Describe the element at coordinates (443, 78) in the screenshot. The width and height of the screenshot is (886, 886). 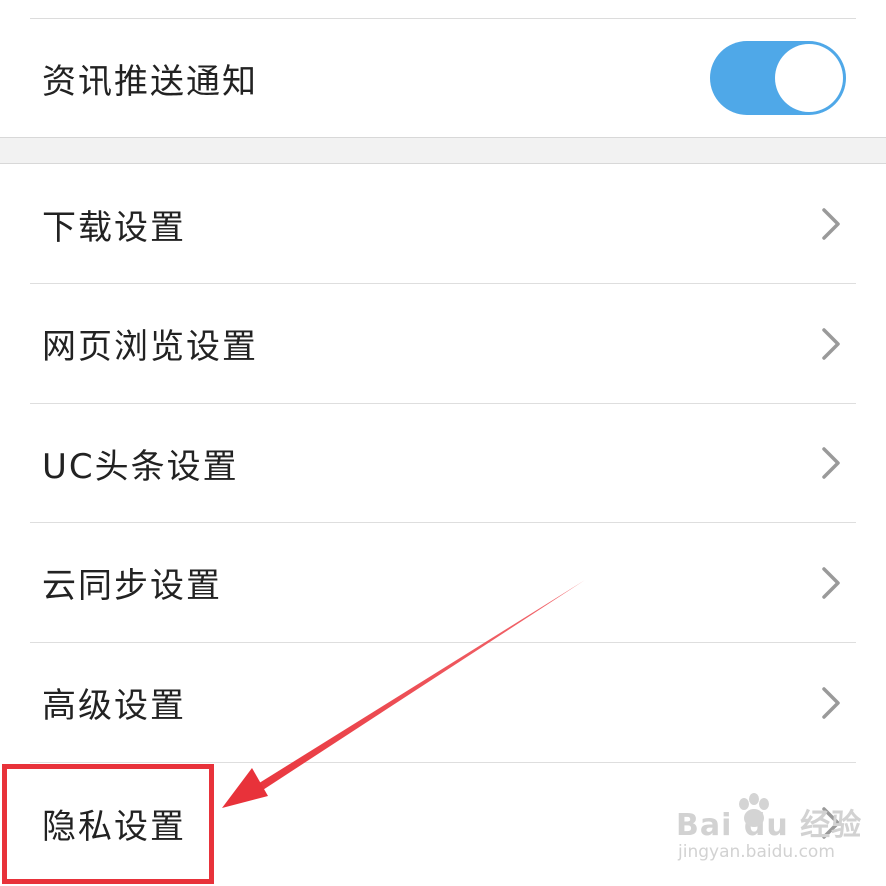
I see `news-push-notification-row: 资讯推送通知` at that location.